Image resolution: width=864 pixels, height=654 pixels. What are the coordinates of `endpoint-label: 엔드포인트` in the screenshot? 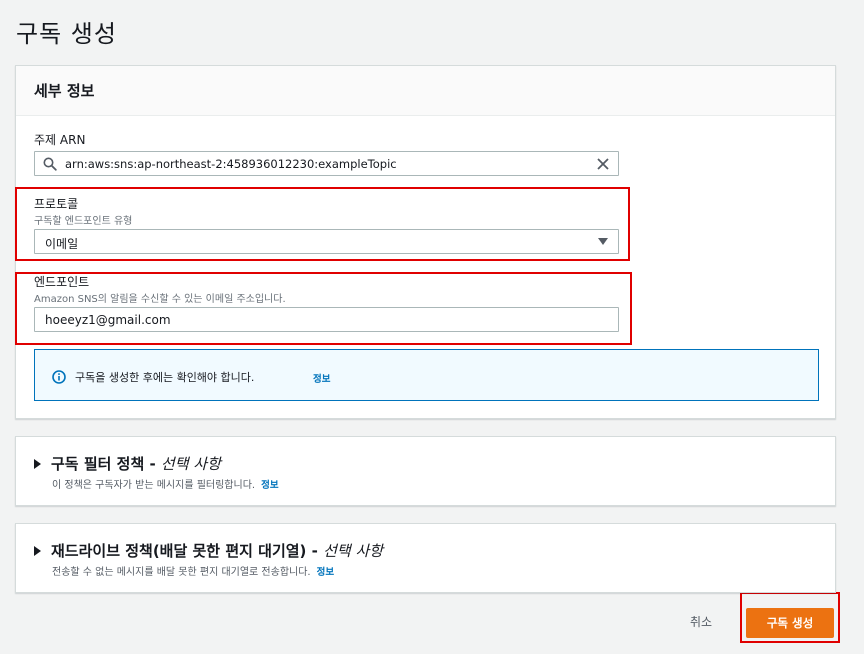 It's located at (62, 282).